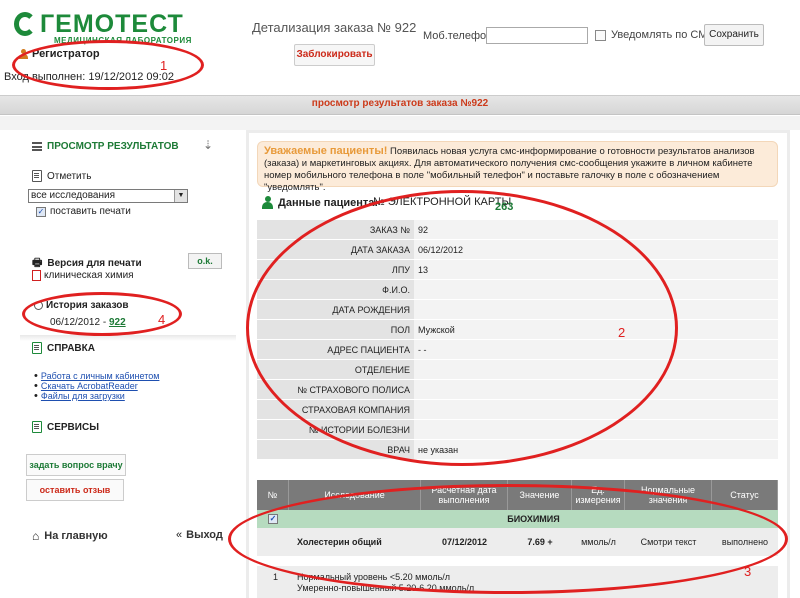 The width and height of the screenshot is (800, 598). I want to click on stack-icon, so click(37, 146).